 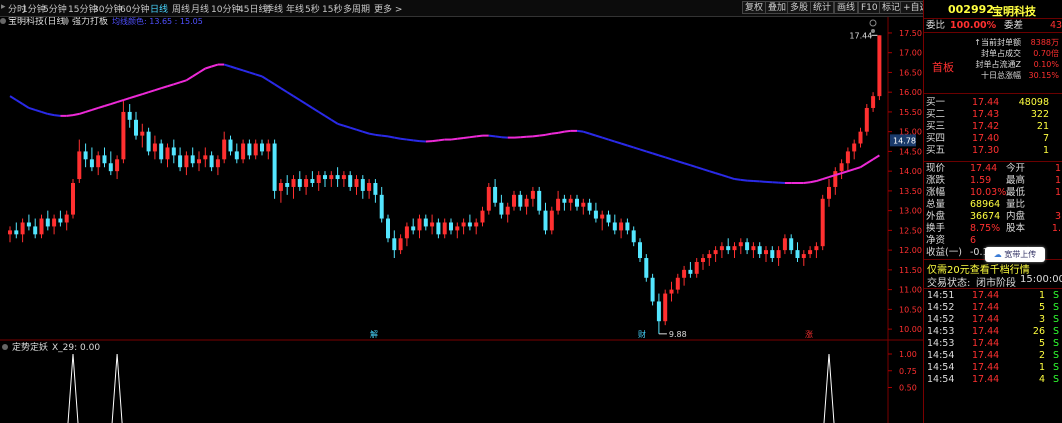 I want to click on board-item-label: 十日总涨幅, so click(x=1001, y=75).